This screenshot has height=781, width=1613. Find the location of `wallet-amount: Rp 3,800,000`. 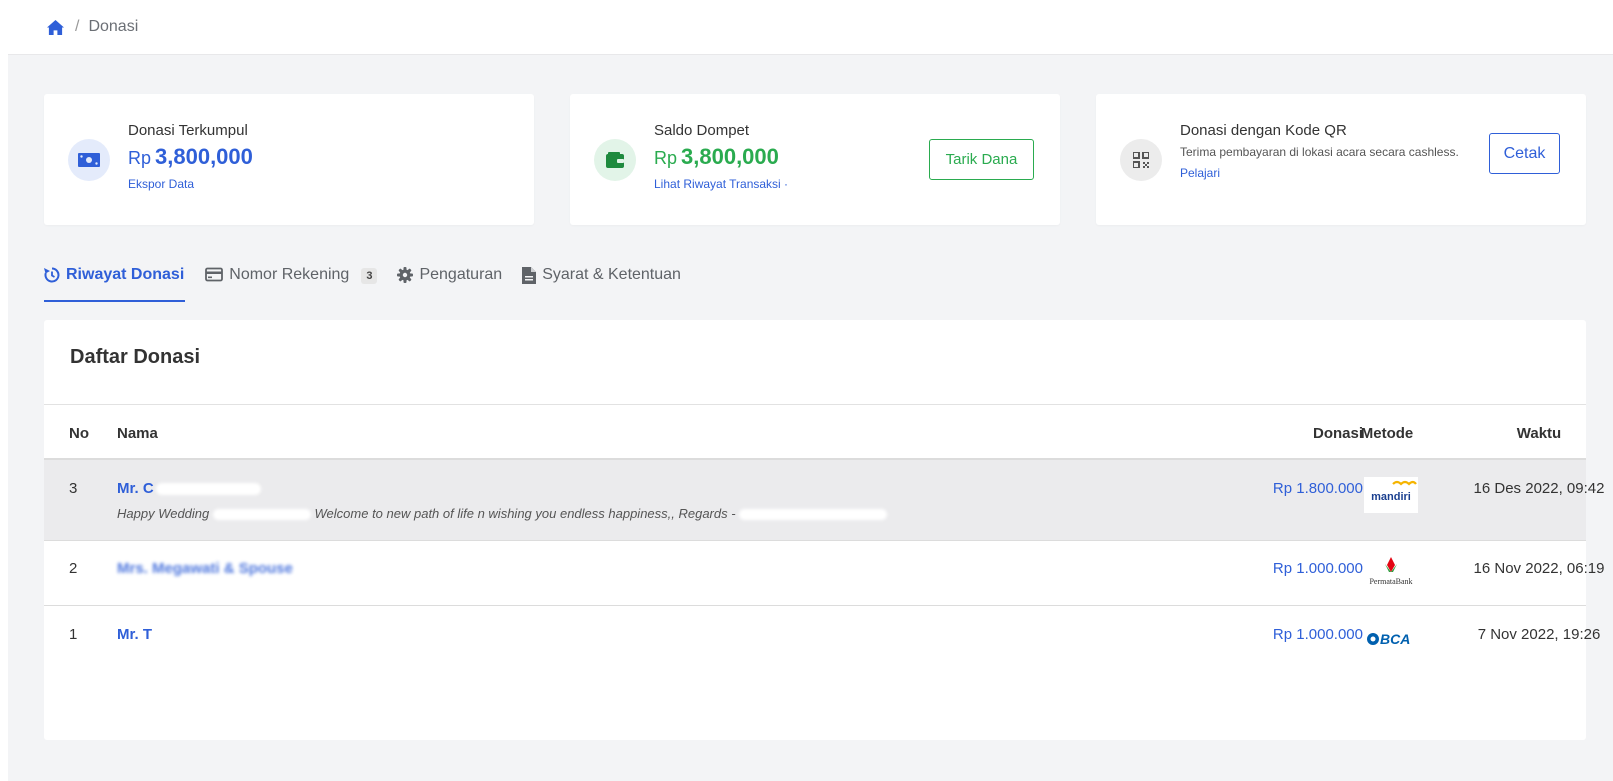

wallet-amount: Rp 3,800,000 is located at coordinates (716, 156).